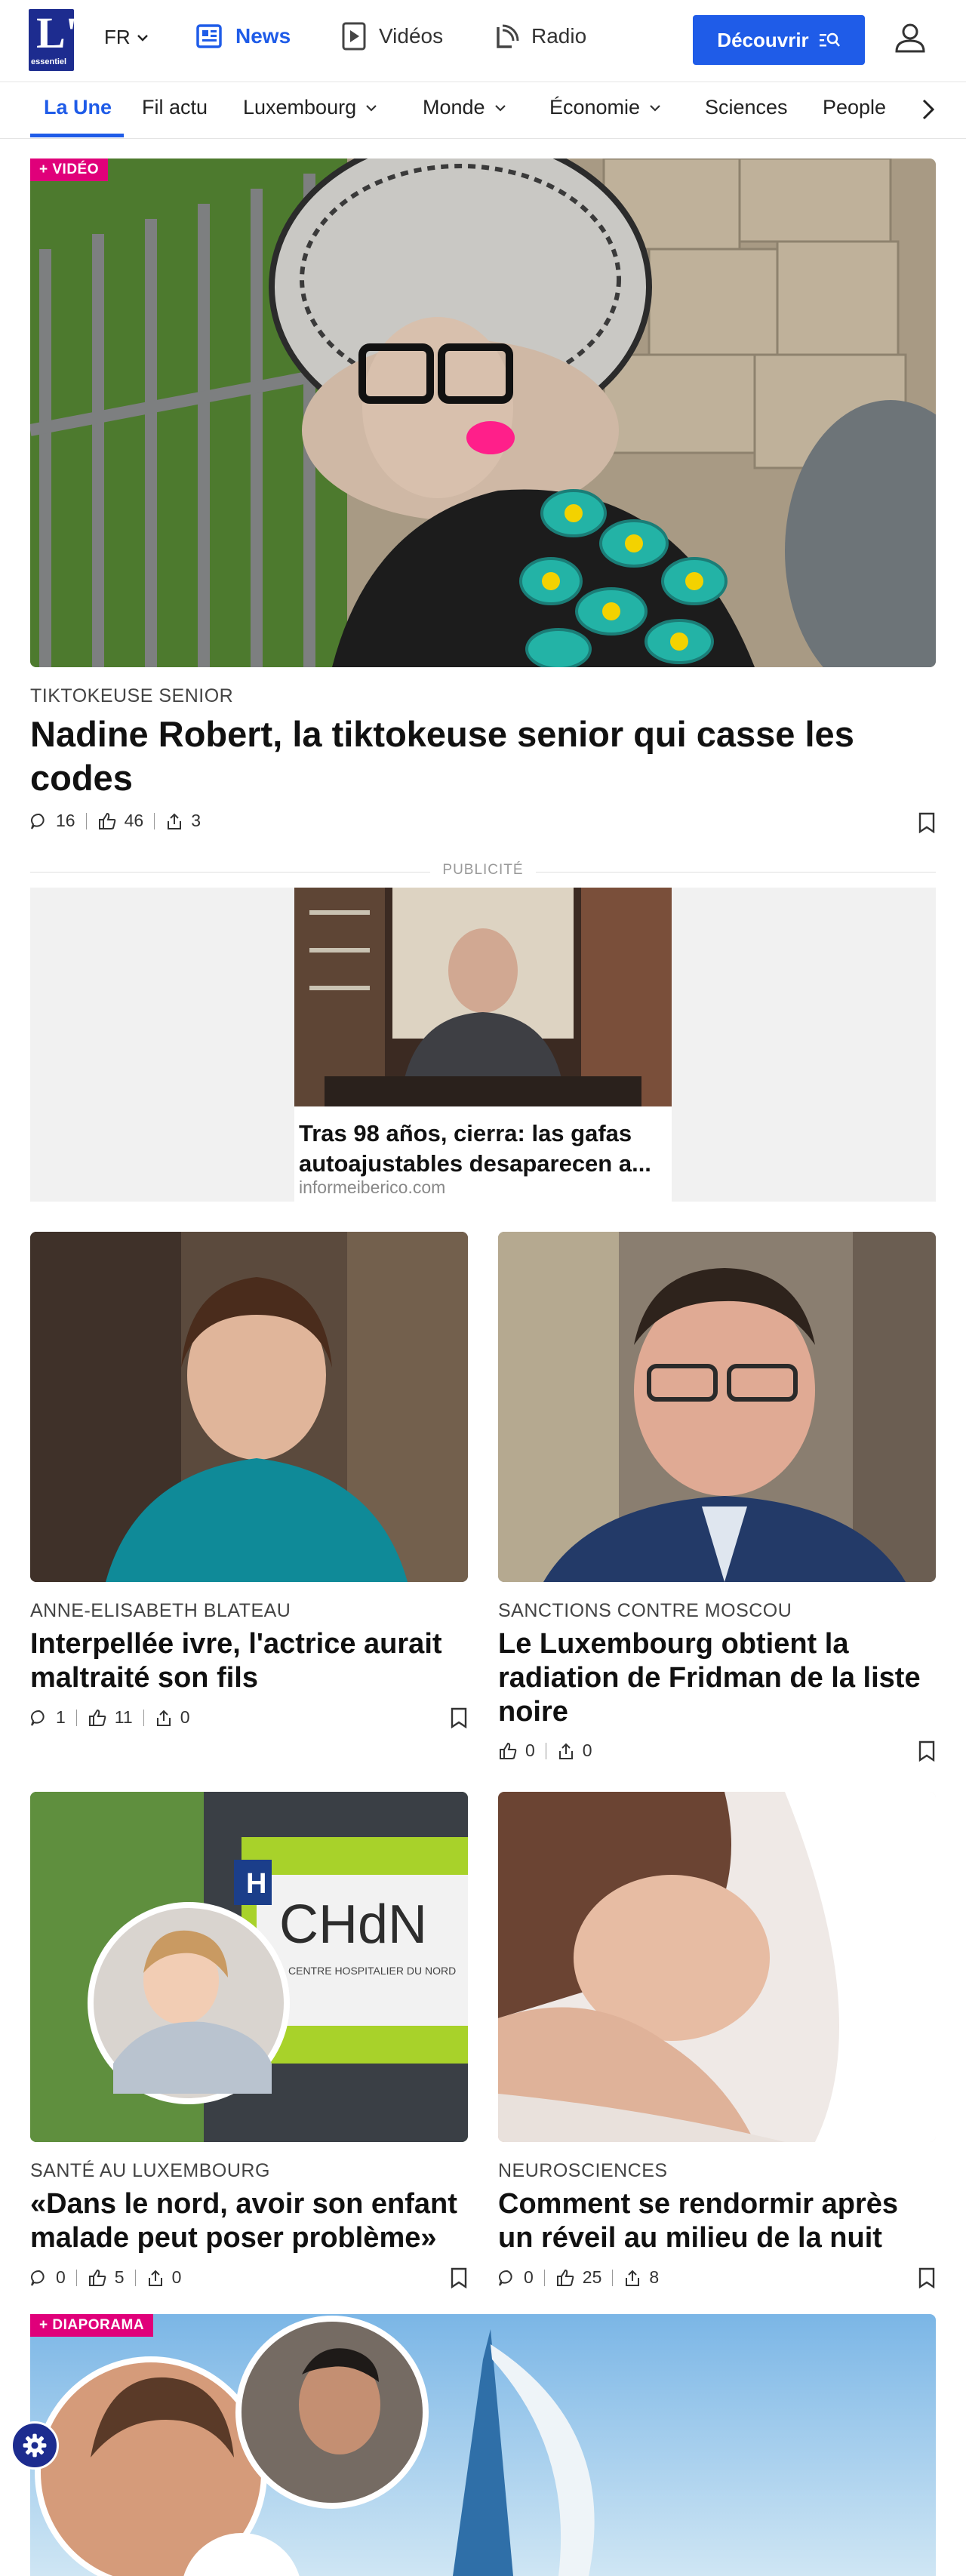  What do you see at coordinates (256, 1884) in the screenshot?
I see `svg-text: H` at bounding box center [256, 1884].